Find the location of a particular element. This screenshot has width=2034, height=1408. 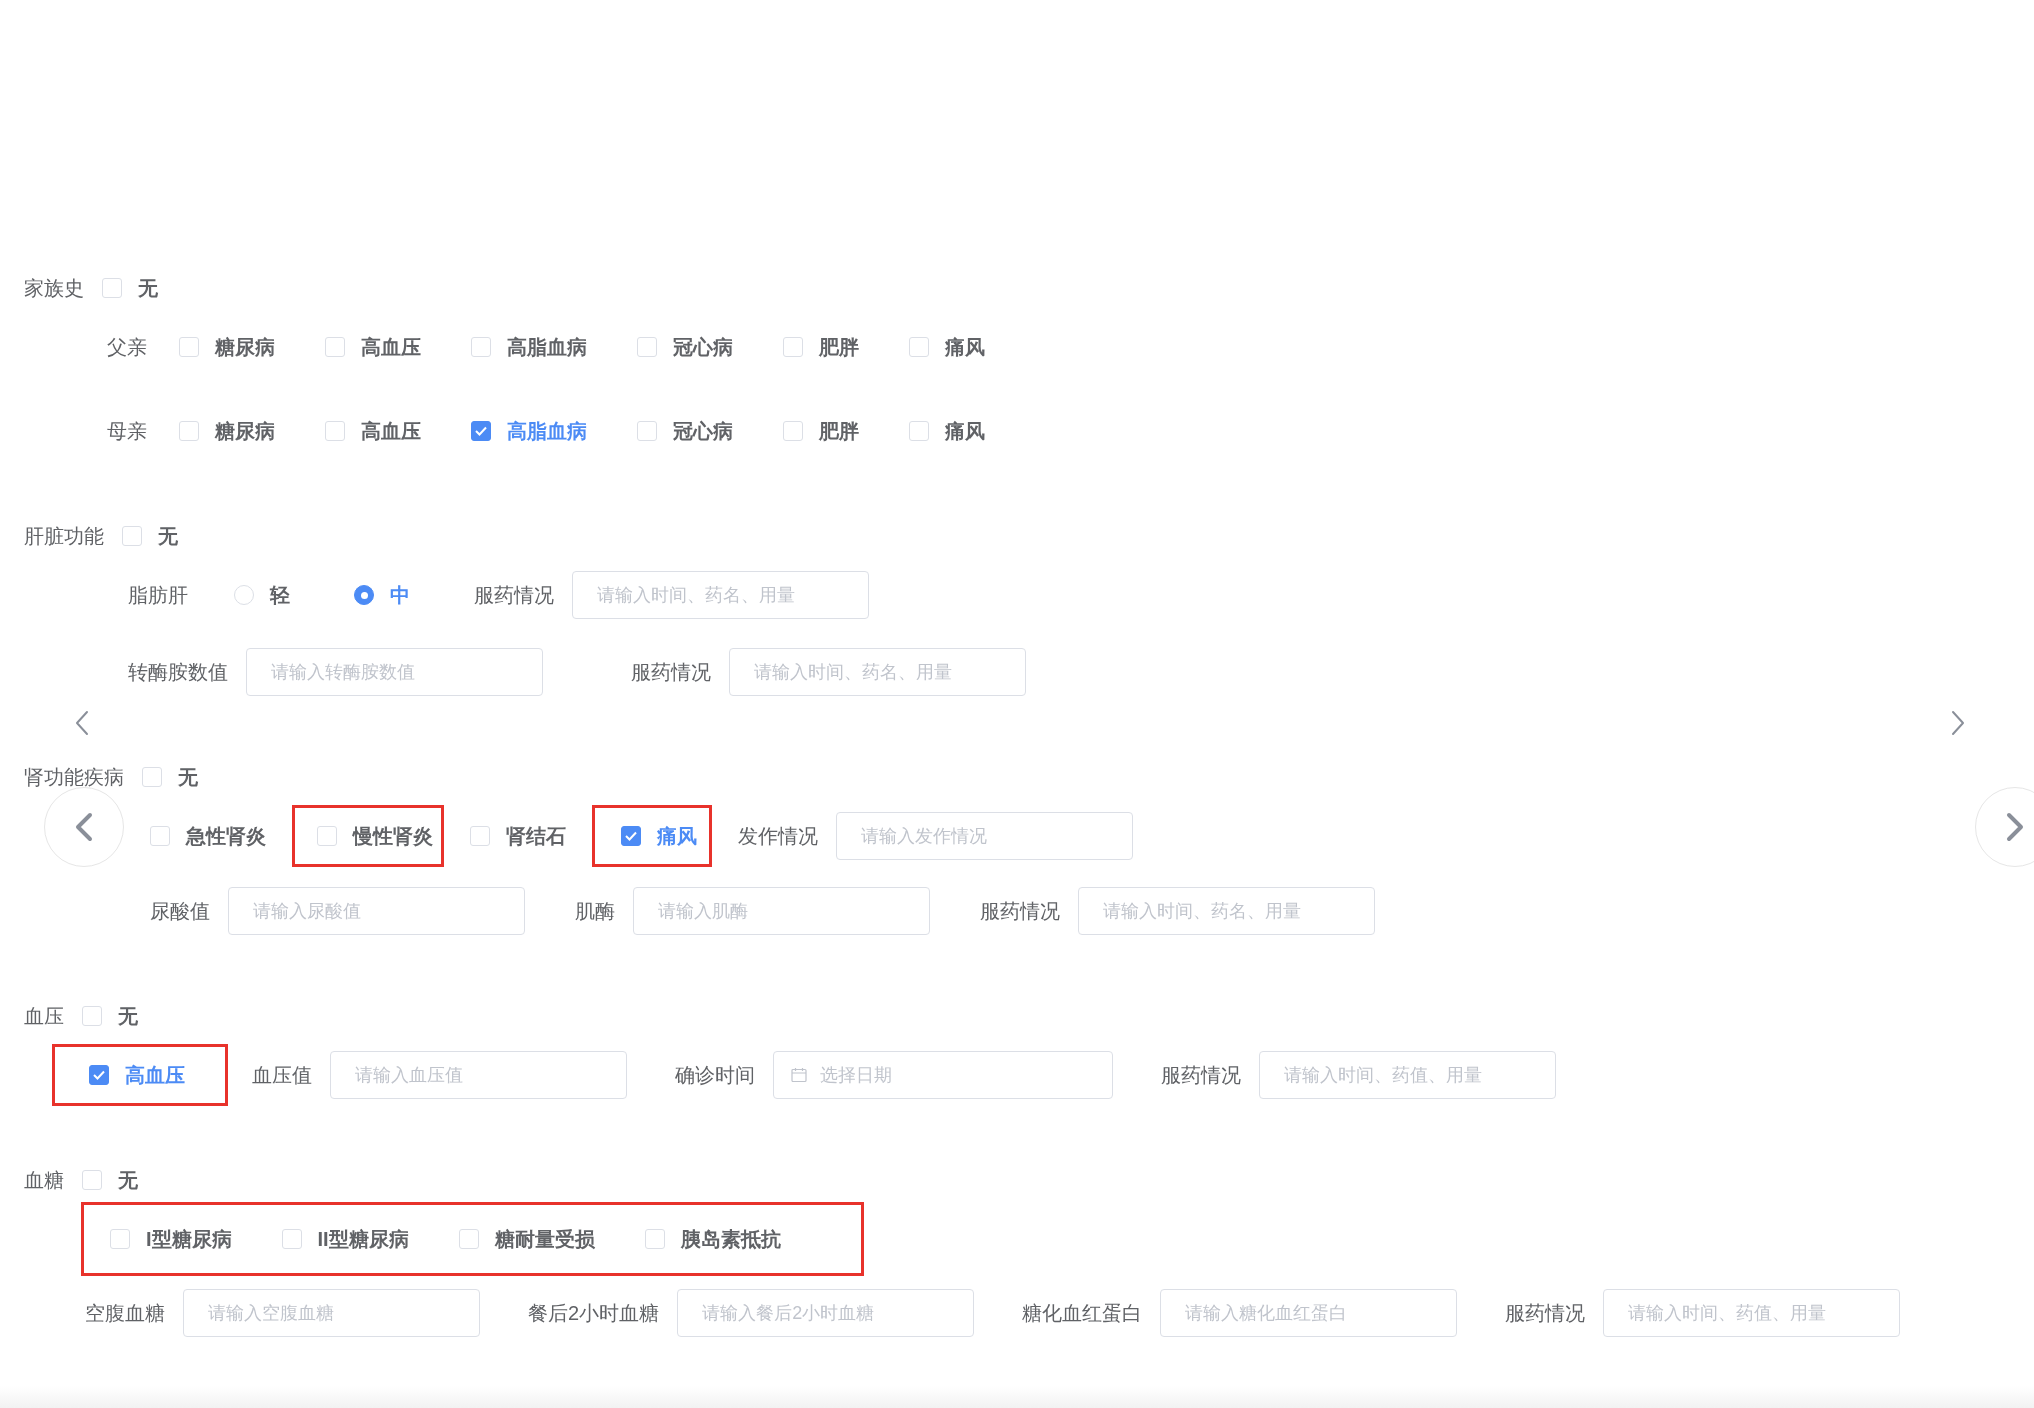

radio-label: 轻 is located at coordinates (280, 595).